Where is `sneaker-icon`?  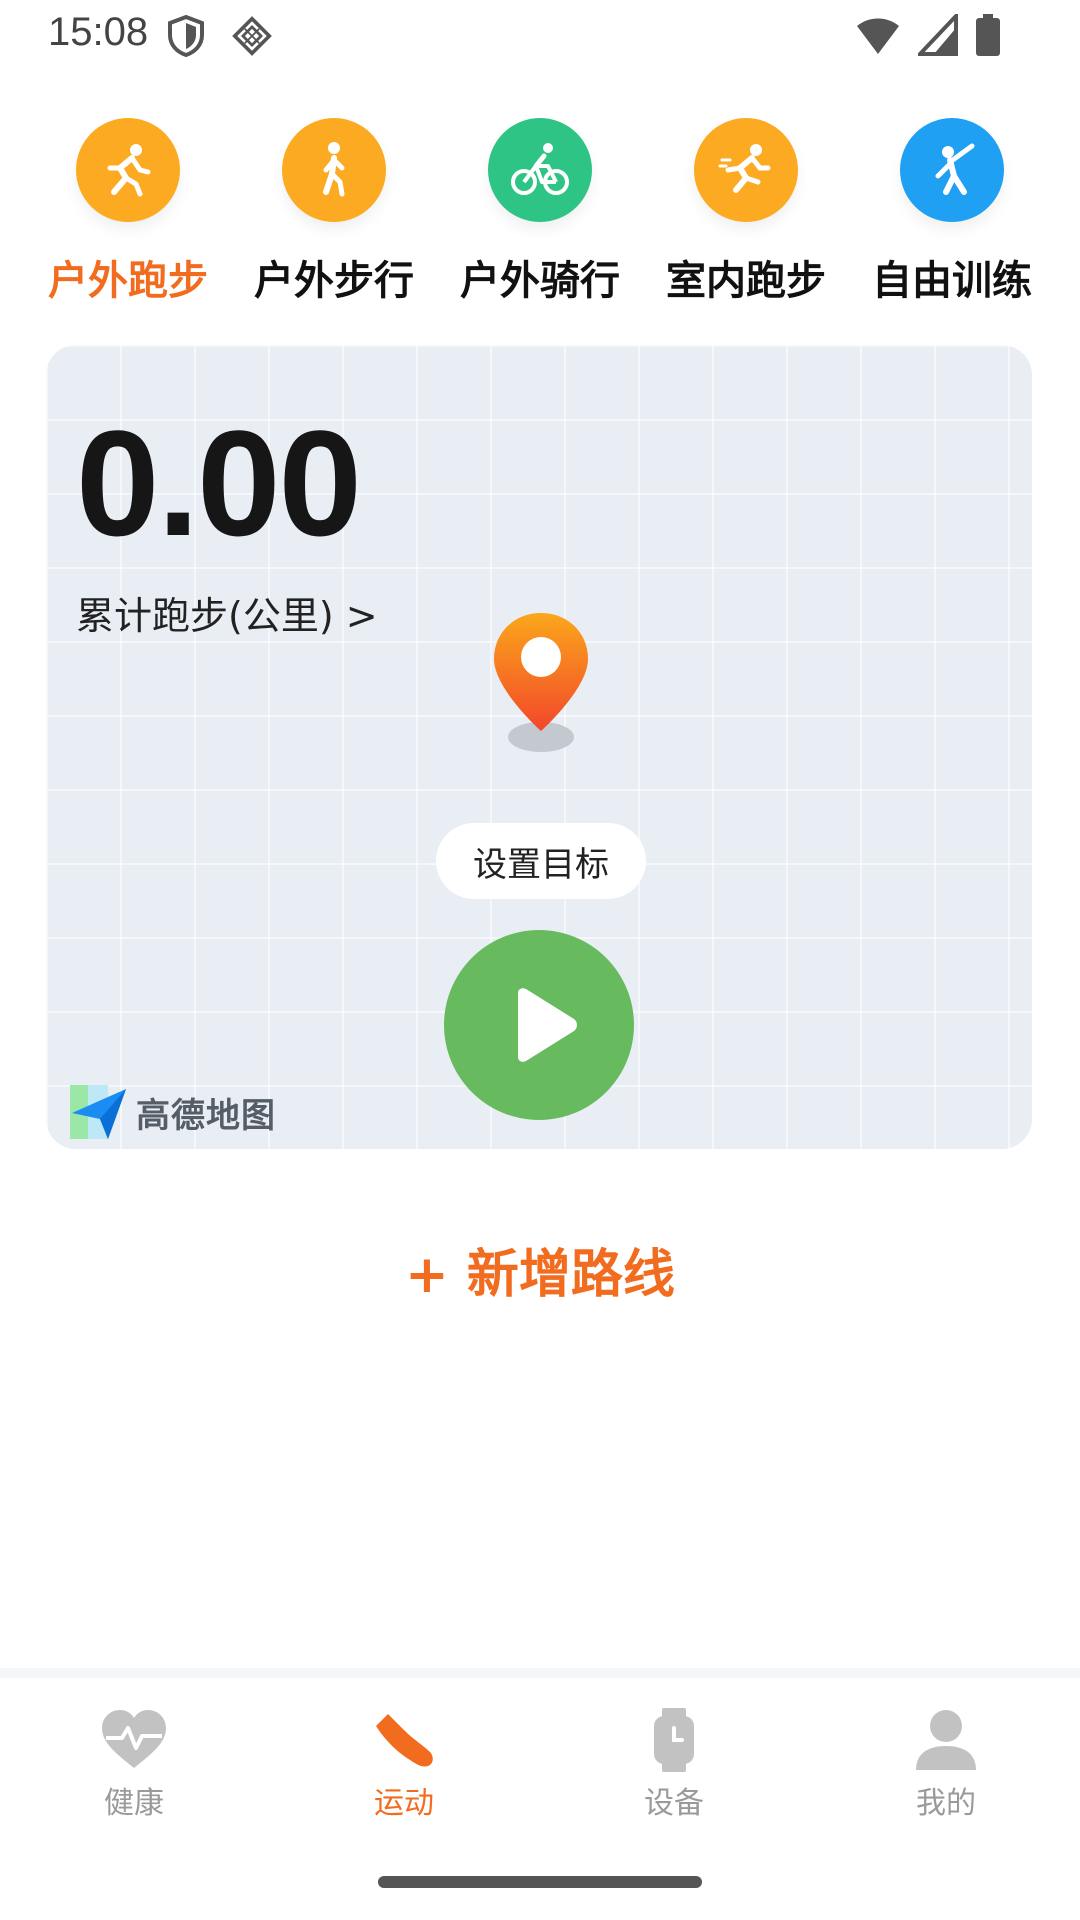 sneaker-icon is located at coordinates (404, 1740).